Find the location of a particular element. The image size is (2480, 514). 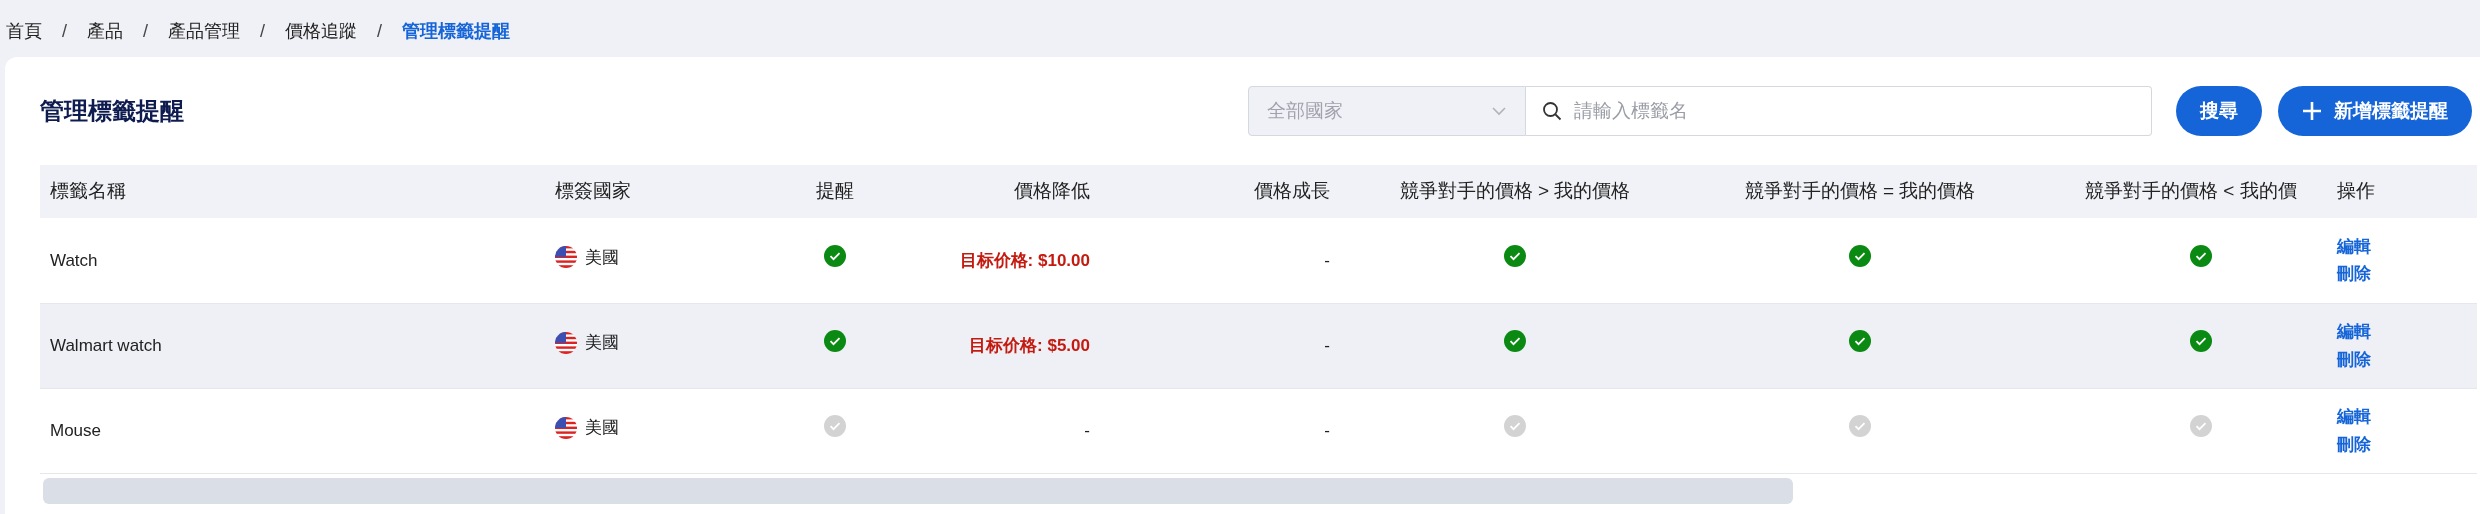

breadcrumb-link: 價格追蹤 is located at coordinates (321, 31).